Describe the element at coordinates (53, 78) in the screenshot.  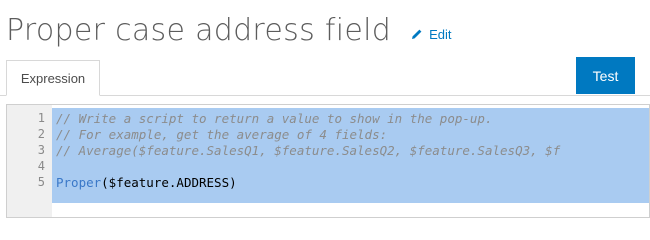
I see `tab-expression: Expression` at that location.